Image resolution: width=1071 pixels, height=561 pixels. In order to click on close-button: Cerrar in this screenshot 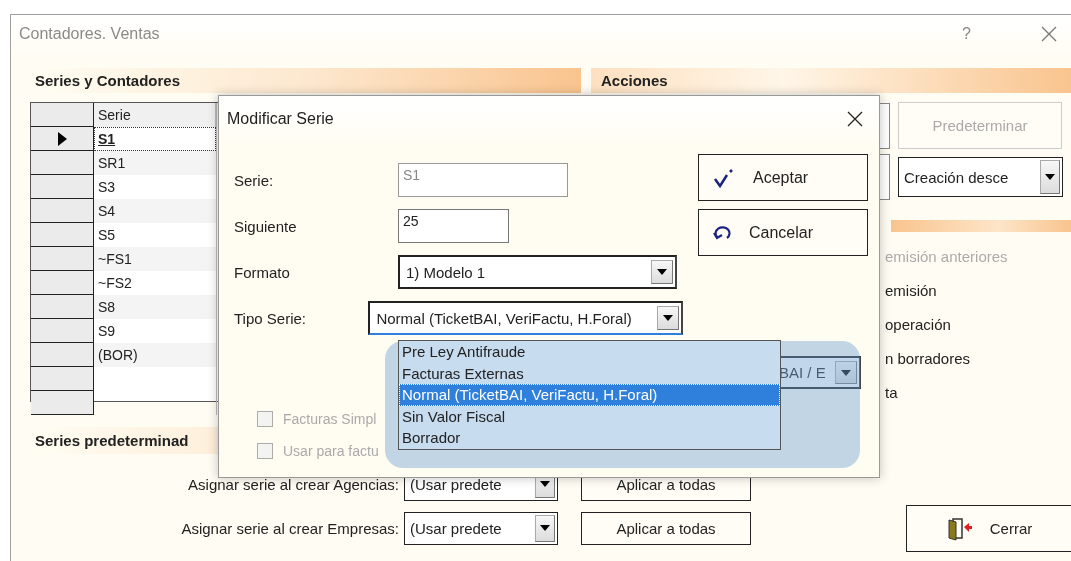, I will do `click(988, 528)`.